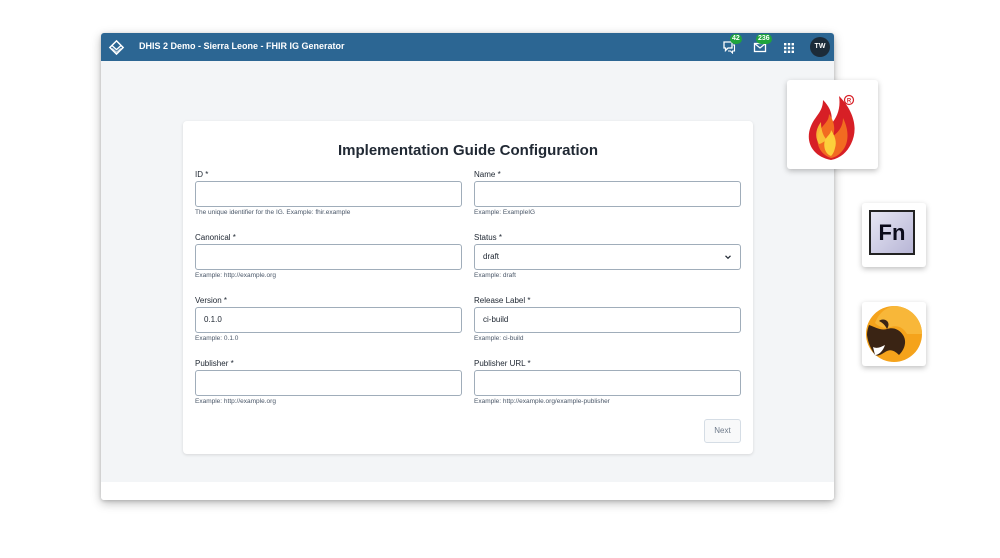 The height and width of the screenshot is (558, 1000). What do you see at coordinates (849, 102) in the screenshot?
I see `svg-text: R` at bounding box center [849, 102].